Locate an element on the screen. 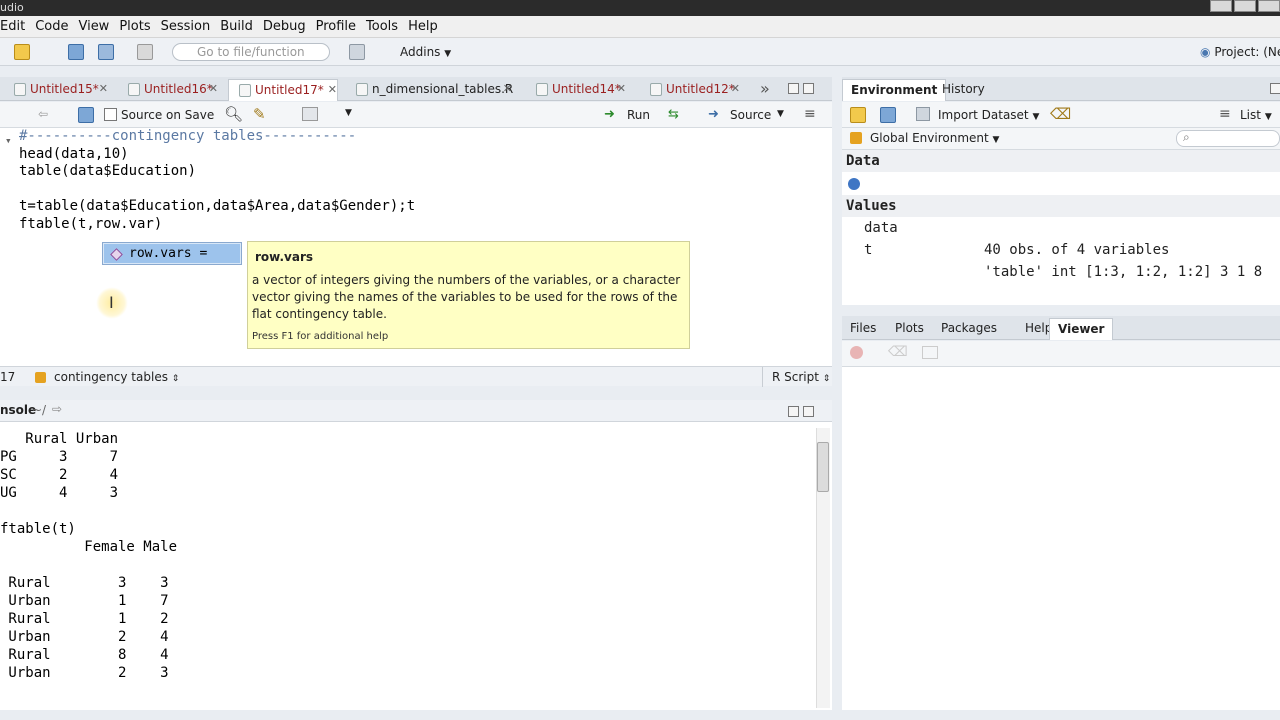 This screenshot has height=720, width=1280. menu-code: Code is located at coordinates (56, 26).